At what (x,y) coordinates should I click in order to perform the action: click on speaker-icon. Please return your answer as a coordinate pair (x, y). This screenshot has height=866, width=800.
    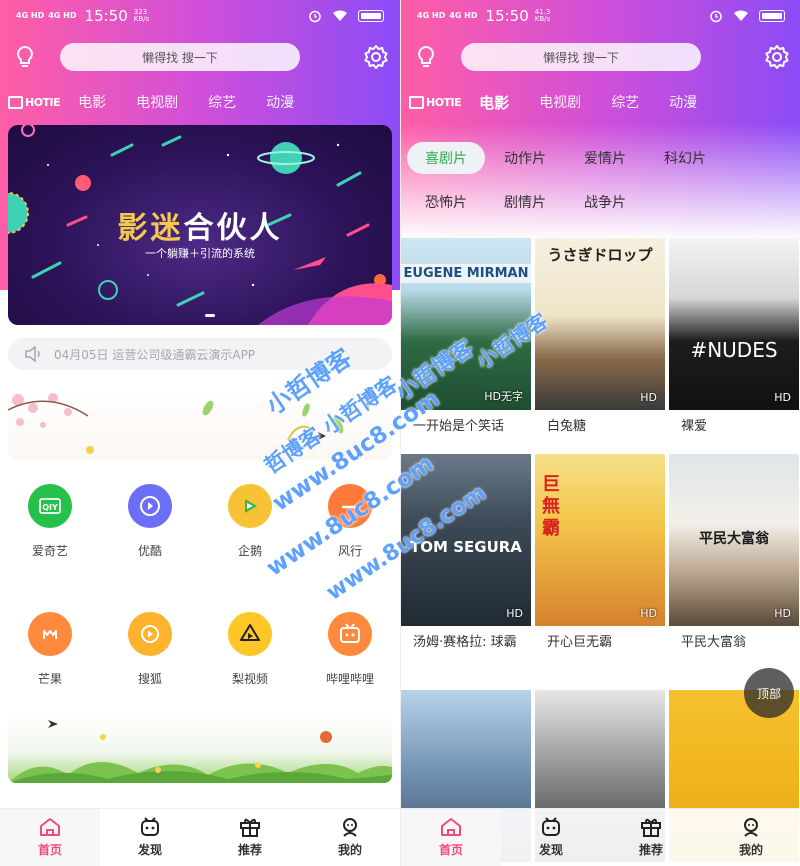
    Looking at the image, I should click on (32, 354).